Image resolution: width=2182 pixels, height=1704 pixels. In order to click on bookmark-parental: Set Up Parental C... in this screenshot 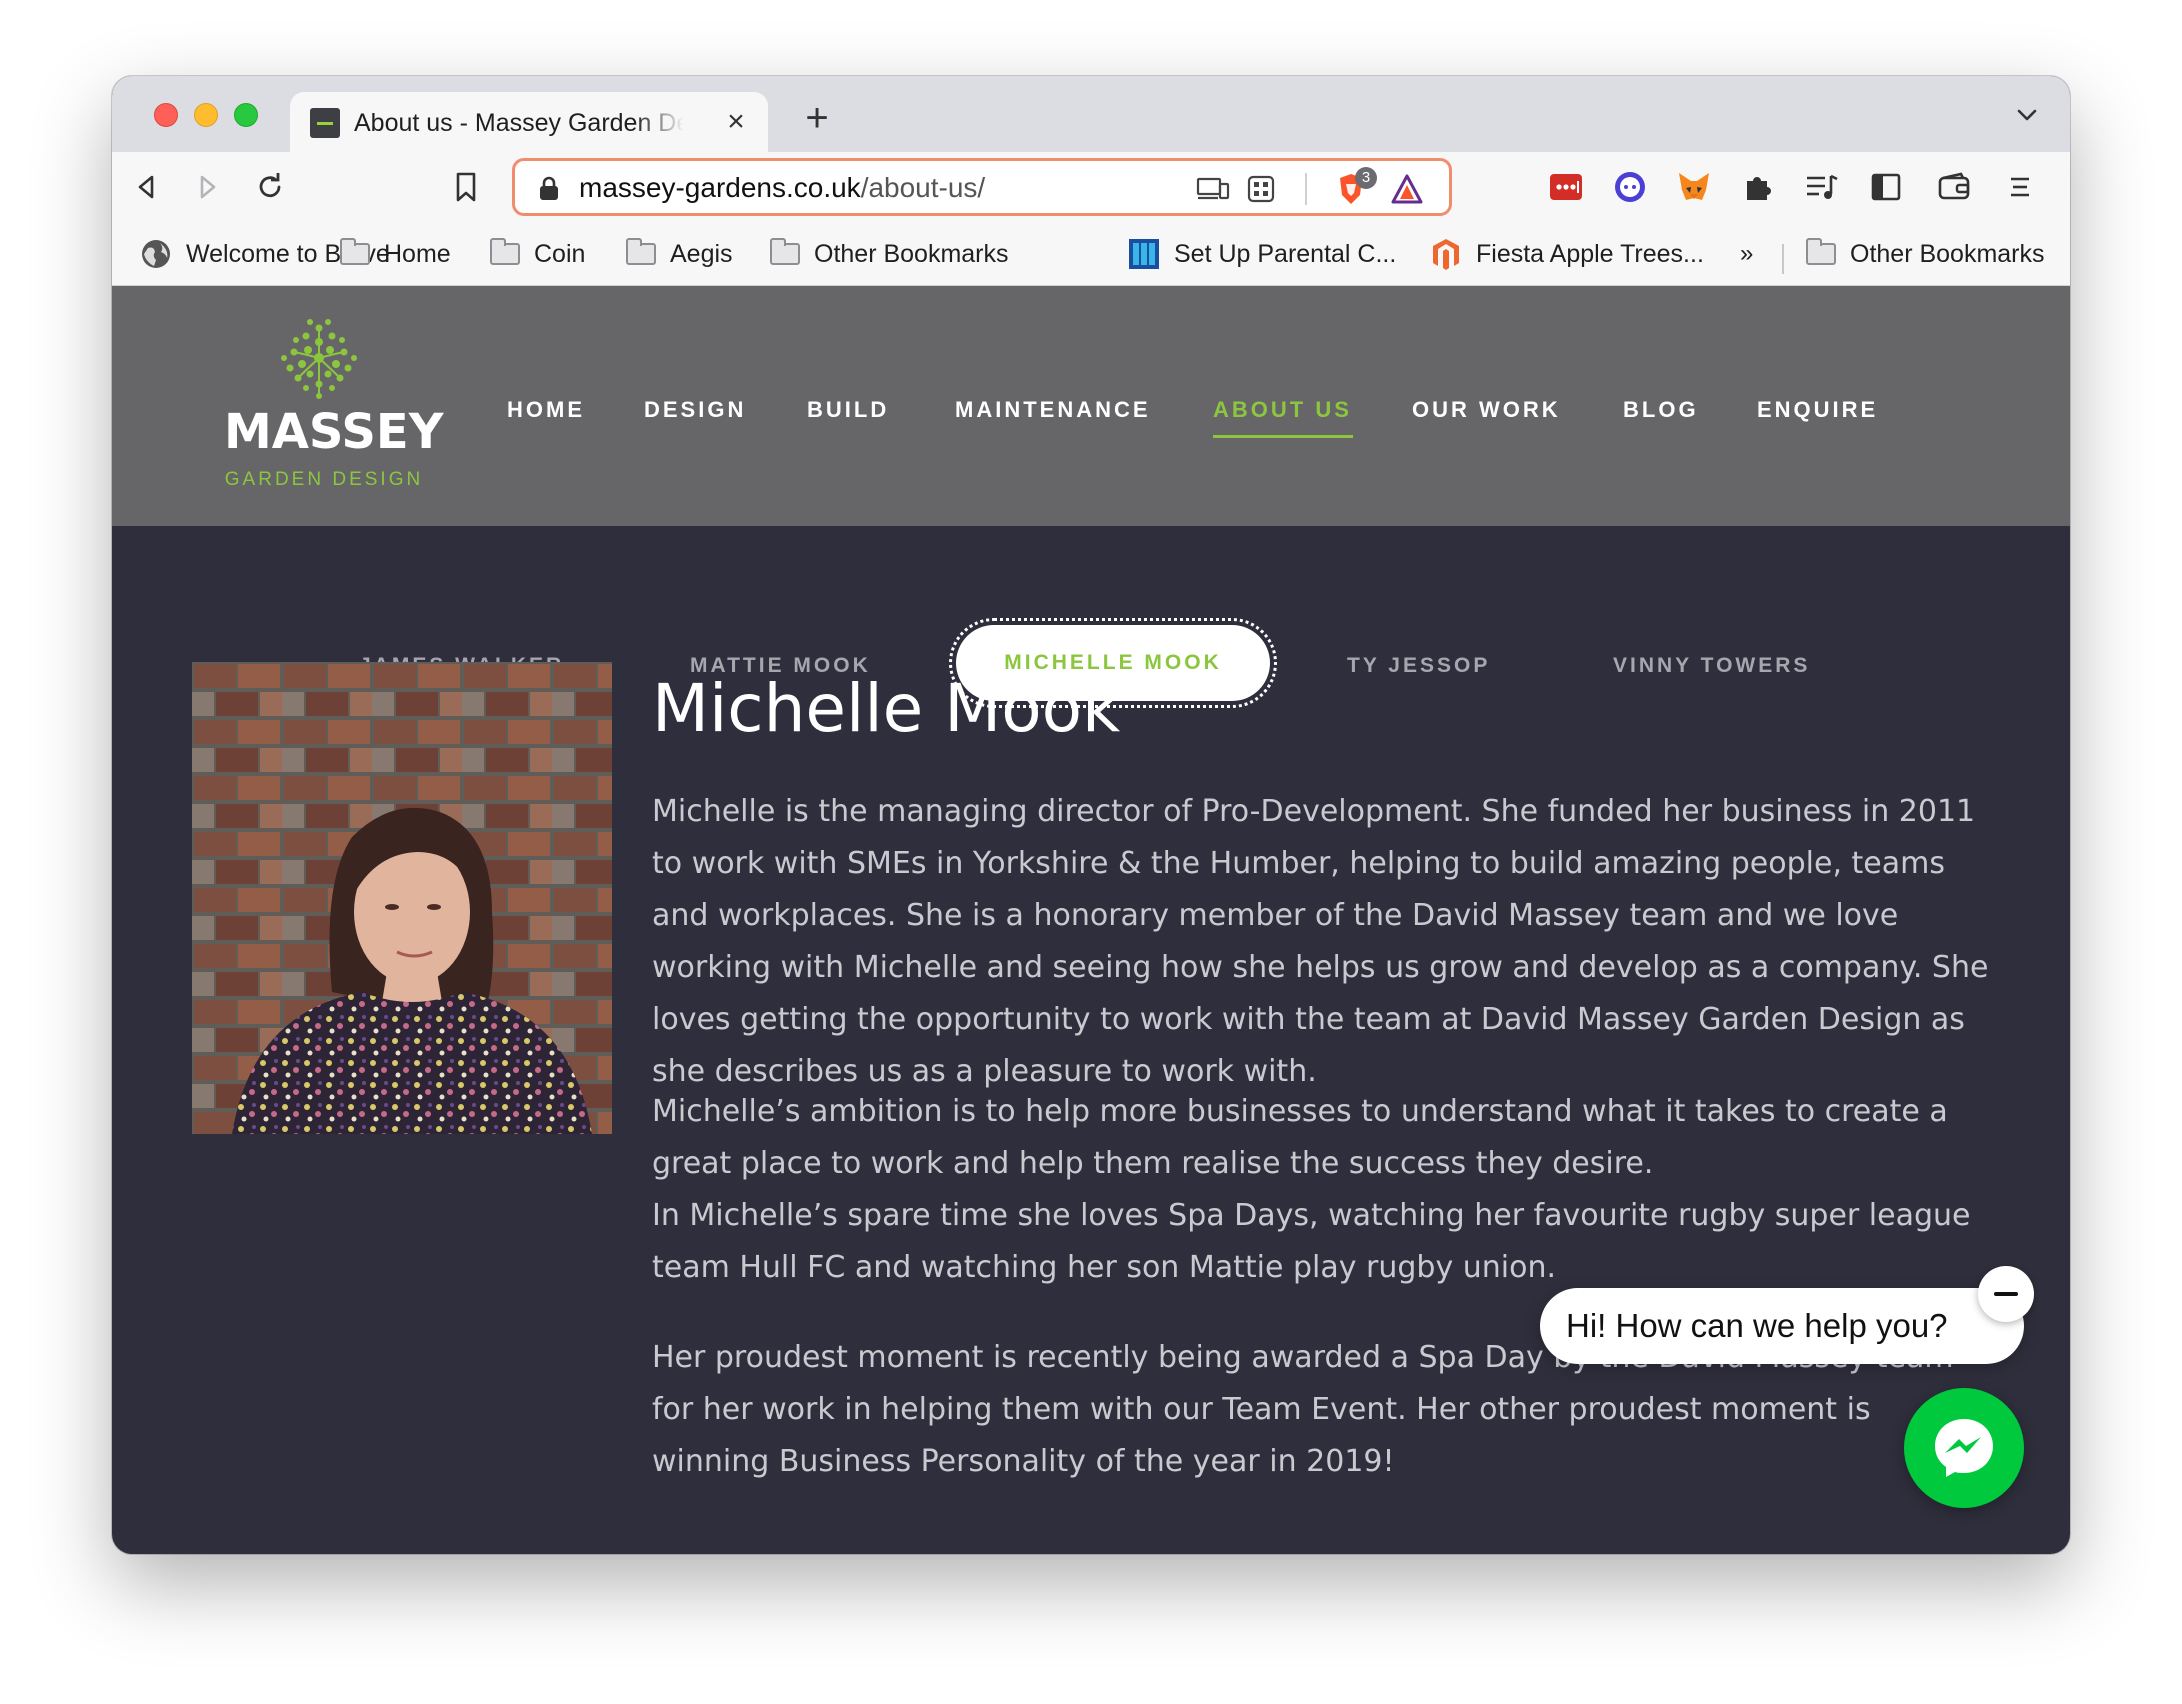, I will do `click(1262, 254)`.